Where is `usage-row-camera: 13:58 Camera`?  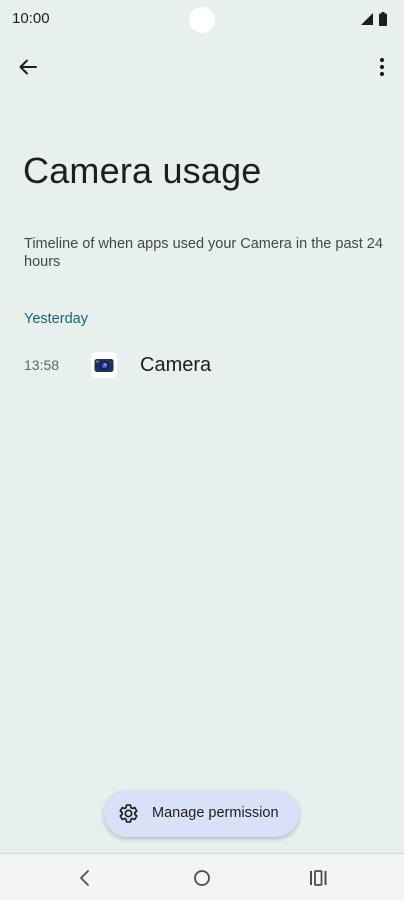
usage-row-camera: 13:58 Camera is located at coordinates (202, 365).